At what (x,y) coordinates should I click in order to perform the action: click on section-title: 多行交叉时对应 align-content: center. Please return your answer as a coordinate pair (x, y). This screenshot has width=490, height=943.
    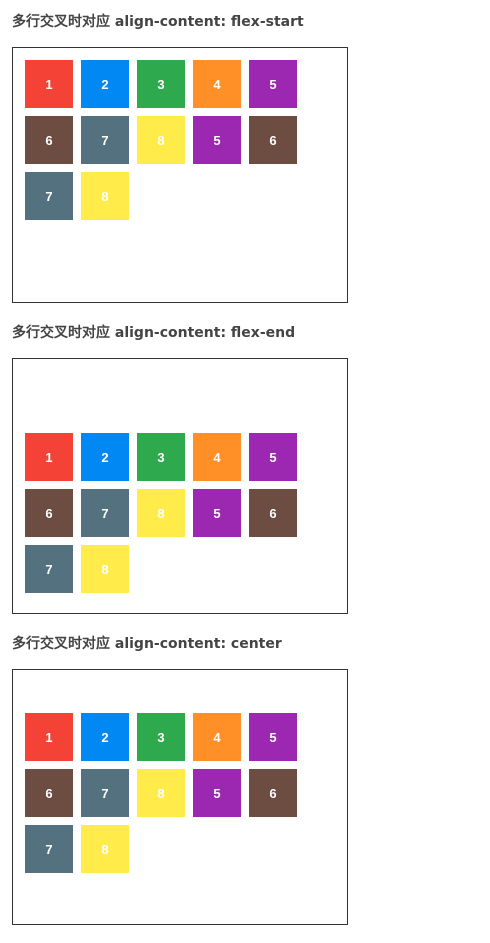
    Looking at the image, I should click on (147, 644).